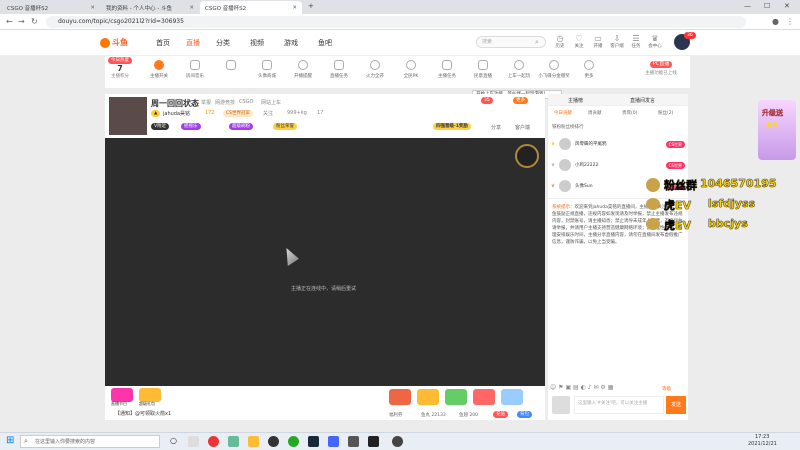 The image size is (800, 450). I want to click on tag-0: V附近, so click(160, 126).